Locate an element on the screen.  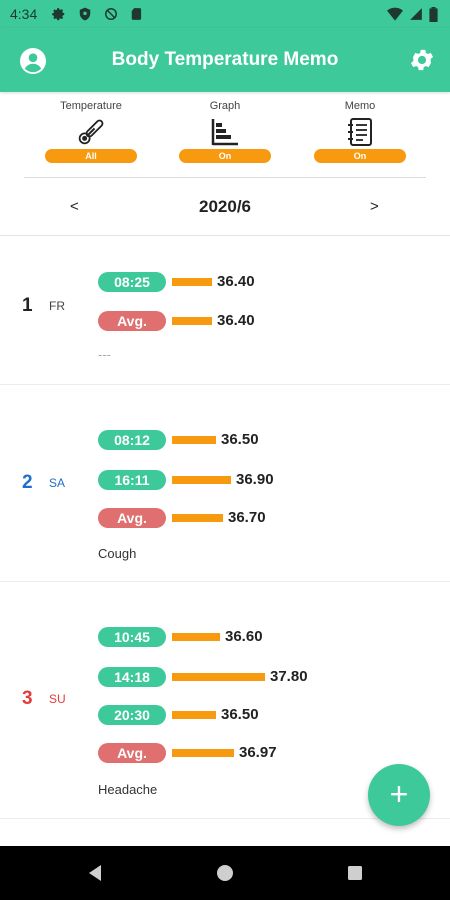
battery-icon is located at coordinates (433, 14).